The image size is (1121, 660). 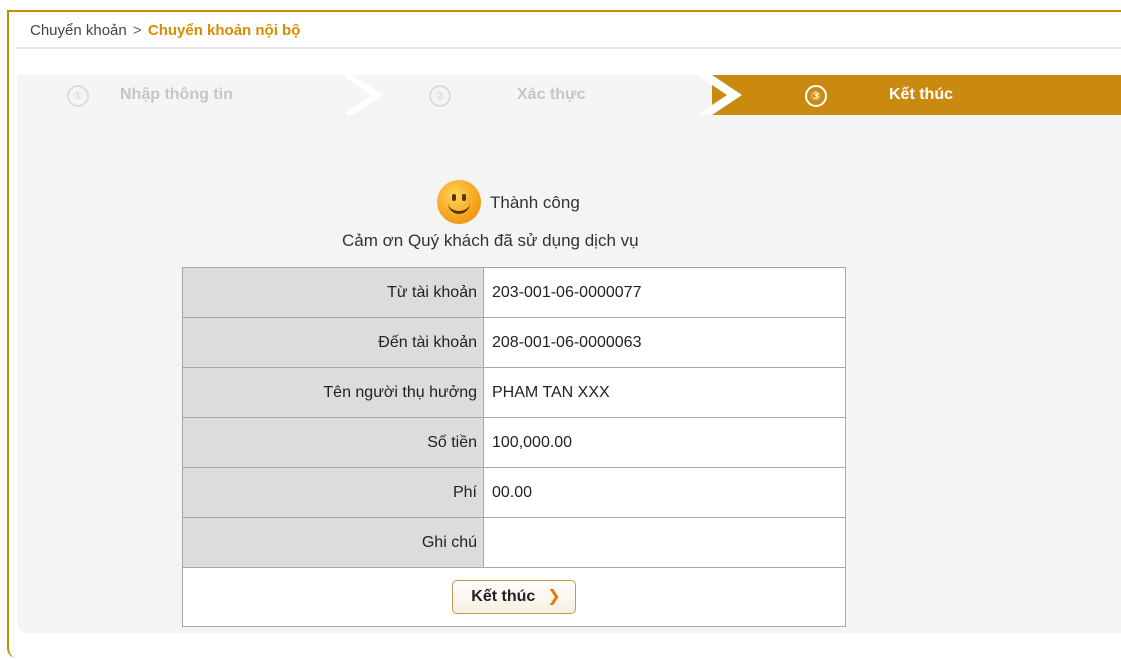 What do you see at coordinates (664, 542) in the screenshot?
I see `note-value` at bounding box center [664, 542].